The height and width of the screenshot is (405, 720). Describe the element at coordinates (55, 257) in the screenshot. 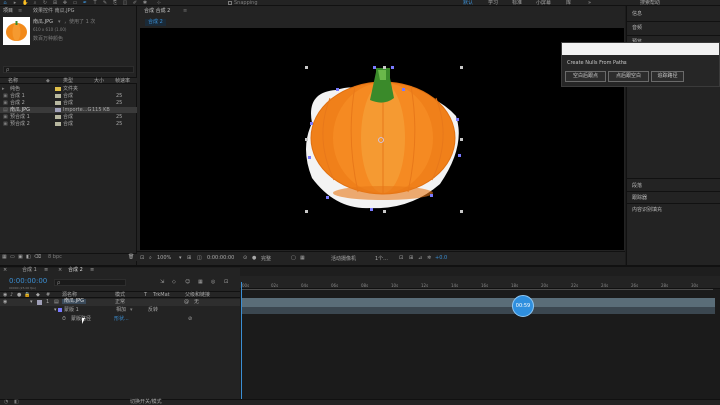

I see `bit-depth: 8 bpc` at that location.